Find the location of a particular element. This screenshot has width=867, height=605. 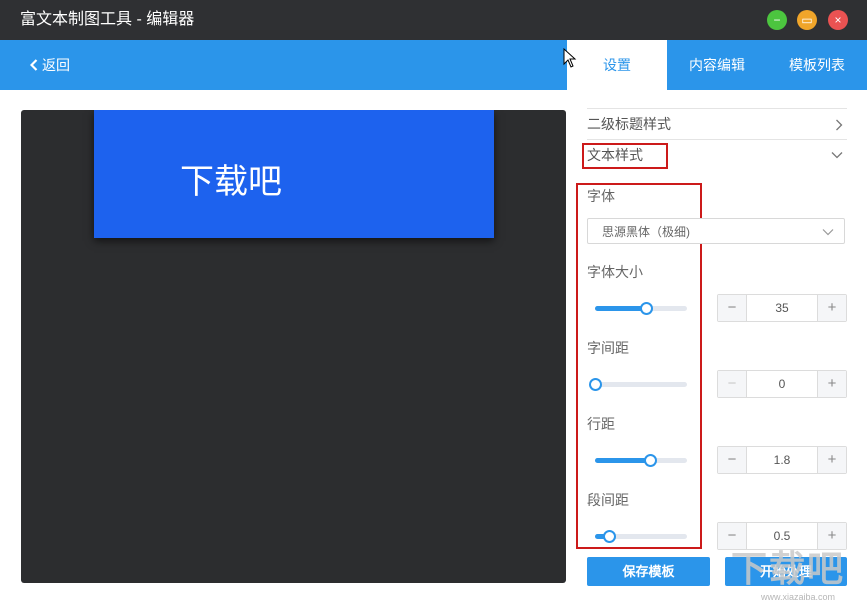

section-text-style: 文本样式 is located at coordinates (717, 155).